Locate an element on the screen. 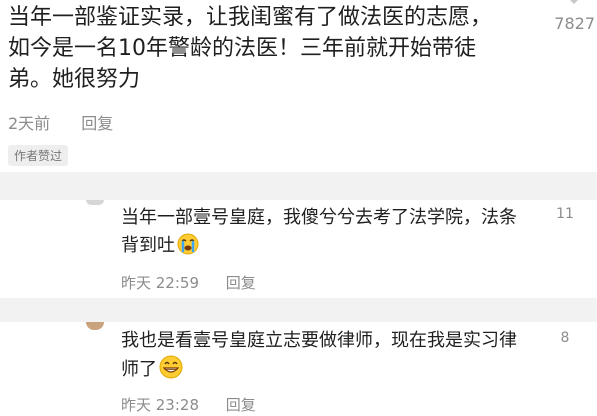 The image size is (597, 416). author-liked-badge: 作者赞过 is located at coordinates (38, 155).